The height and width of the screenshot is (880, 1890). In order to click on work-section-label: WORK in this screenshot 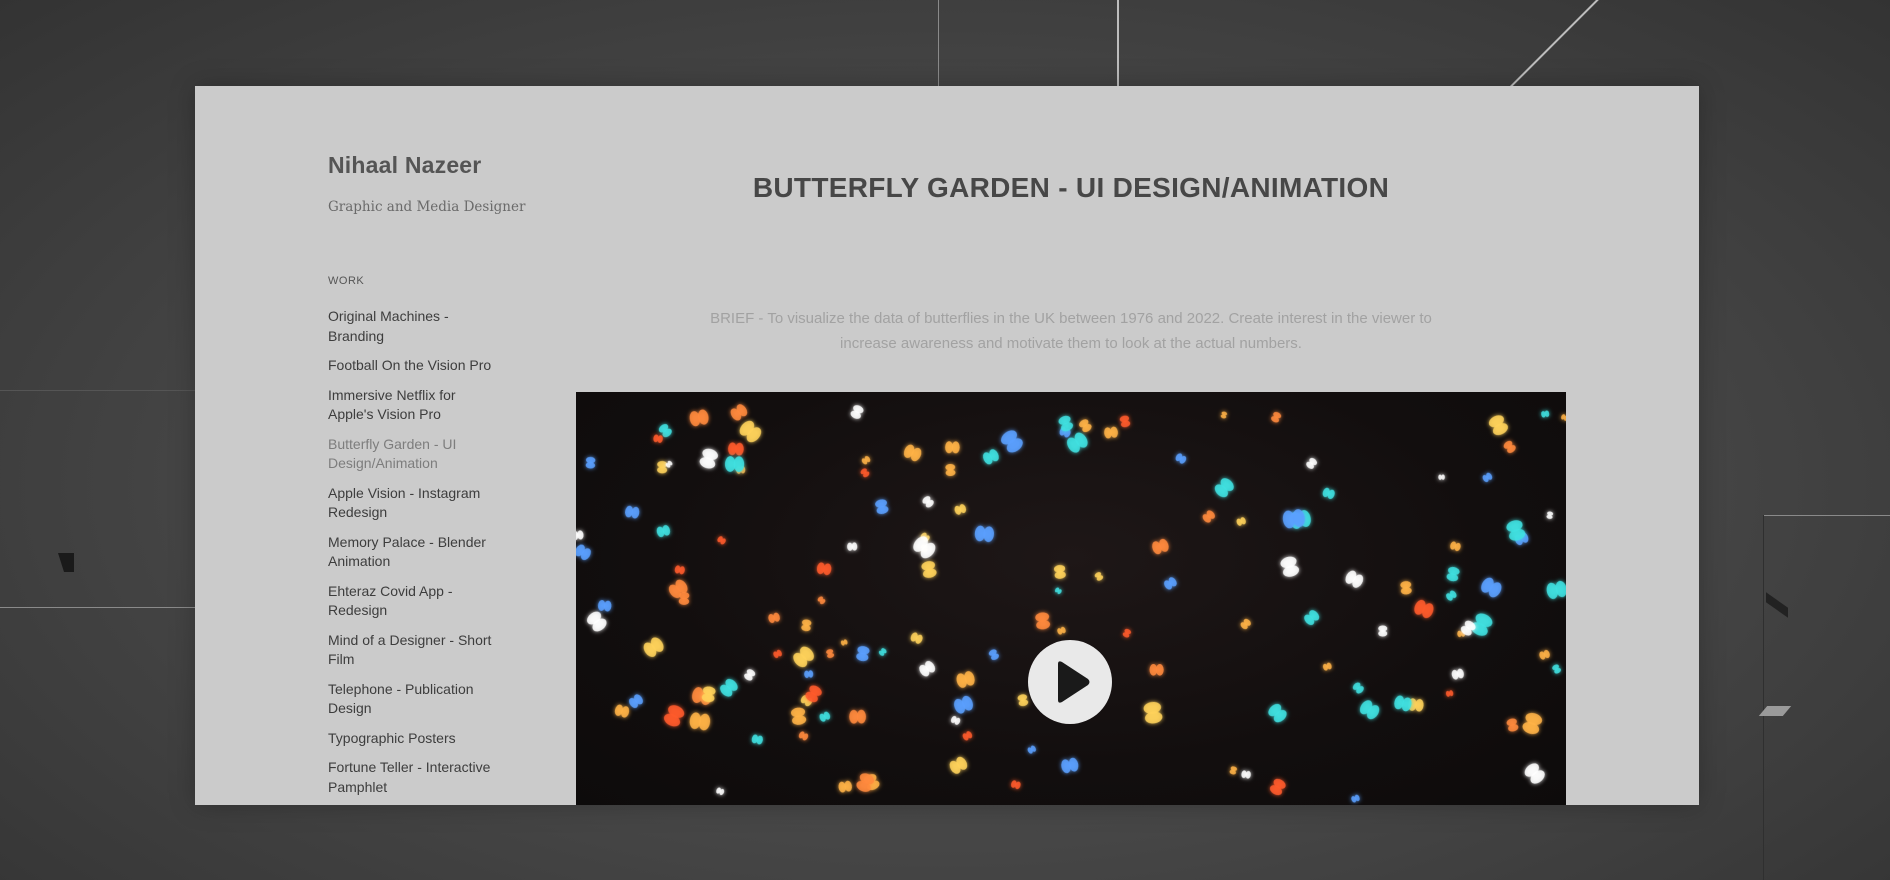, I will do `click(428, 281)`.